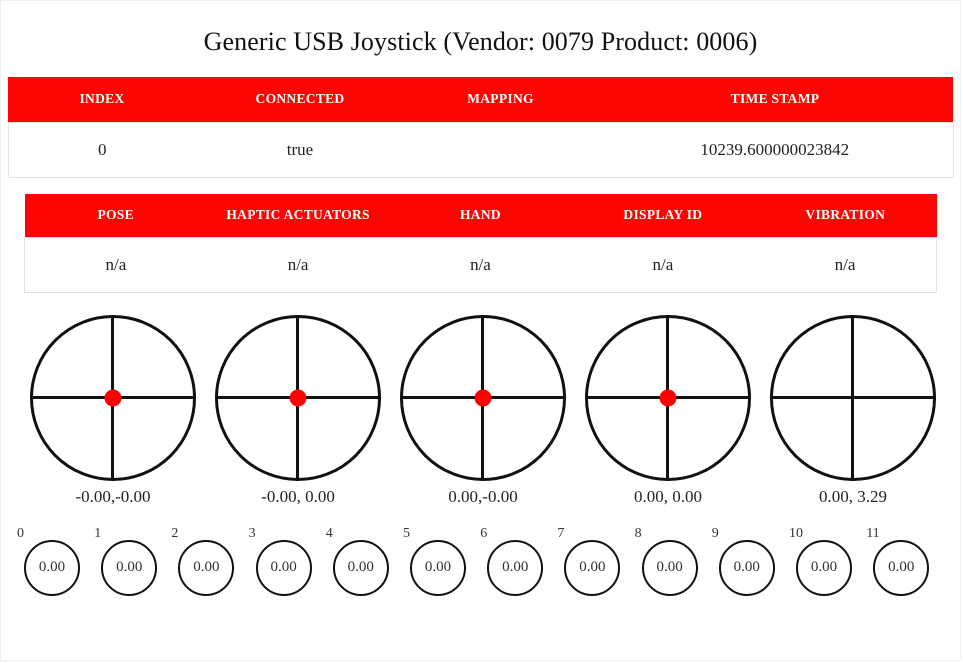  What do you see at coordinates (483, 496) in the screenshot?
I see `axis-value-label: 0.00,-0.00` at bounding box center [483, 496].